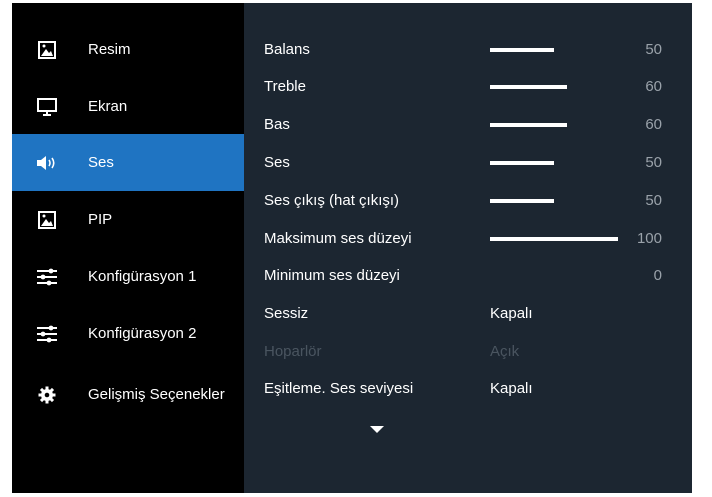  I want to click on sidebar-item-label: Ses, so click(101, 162).